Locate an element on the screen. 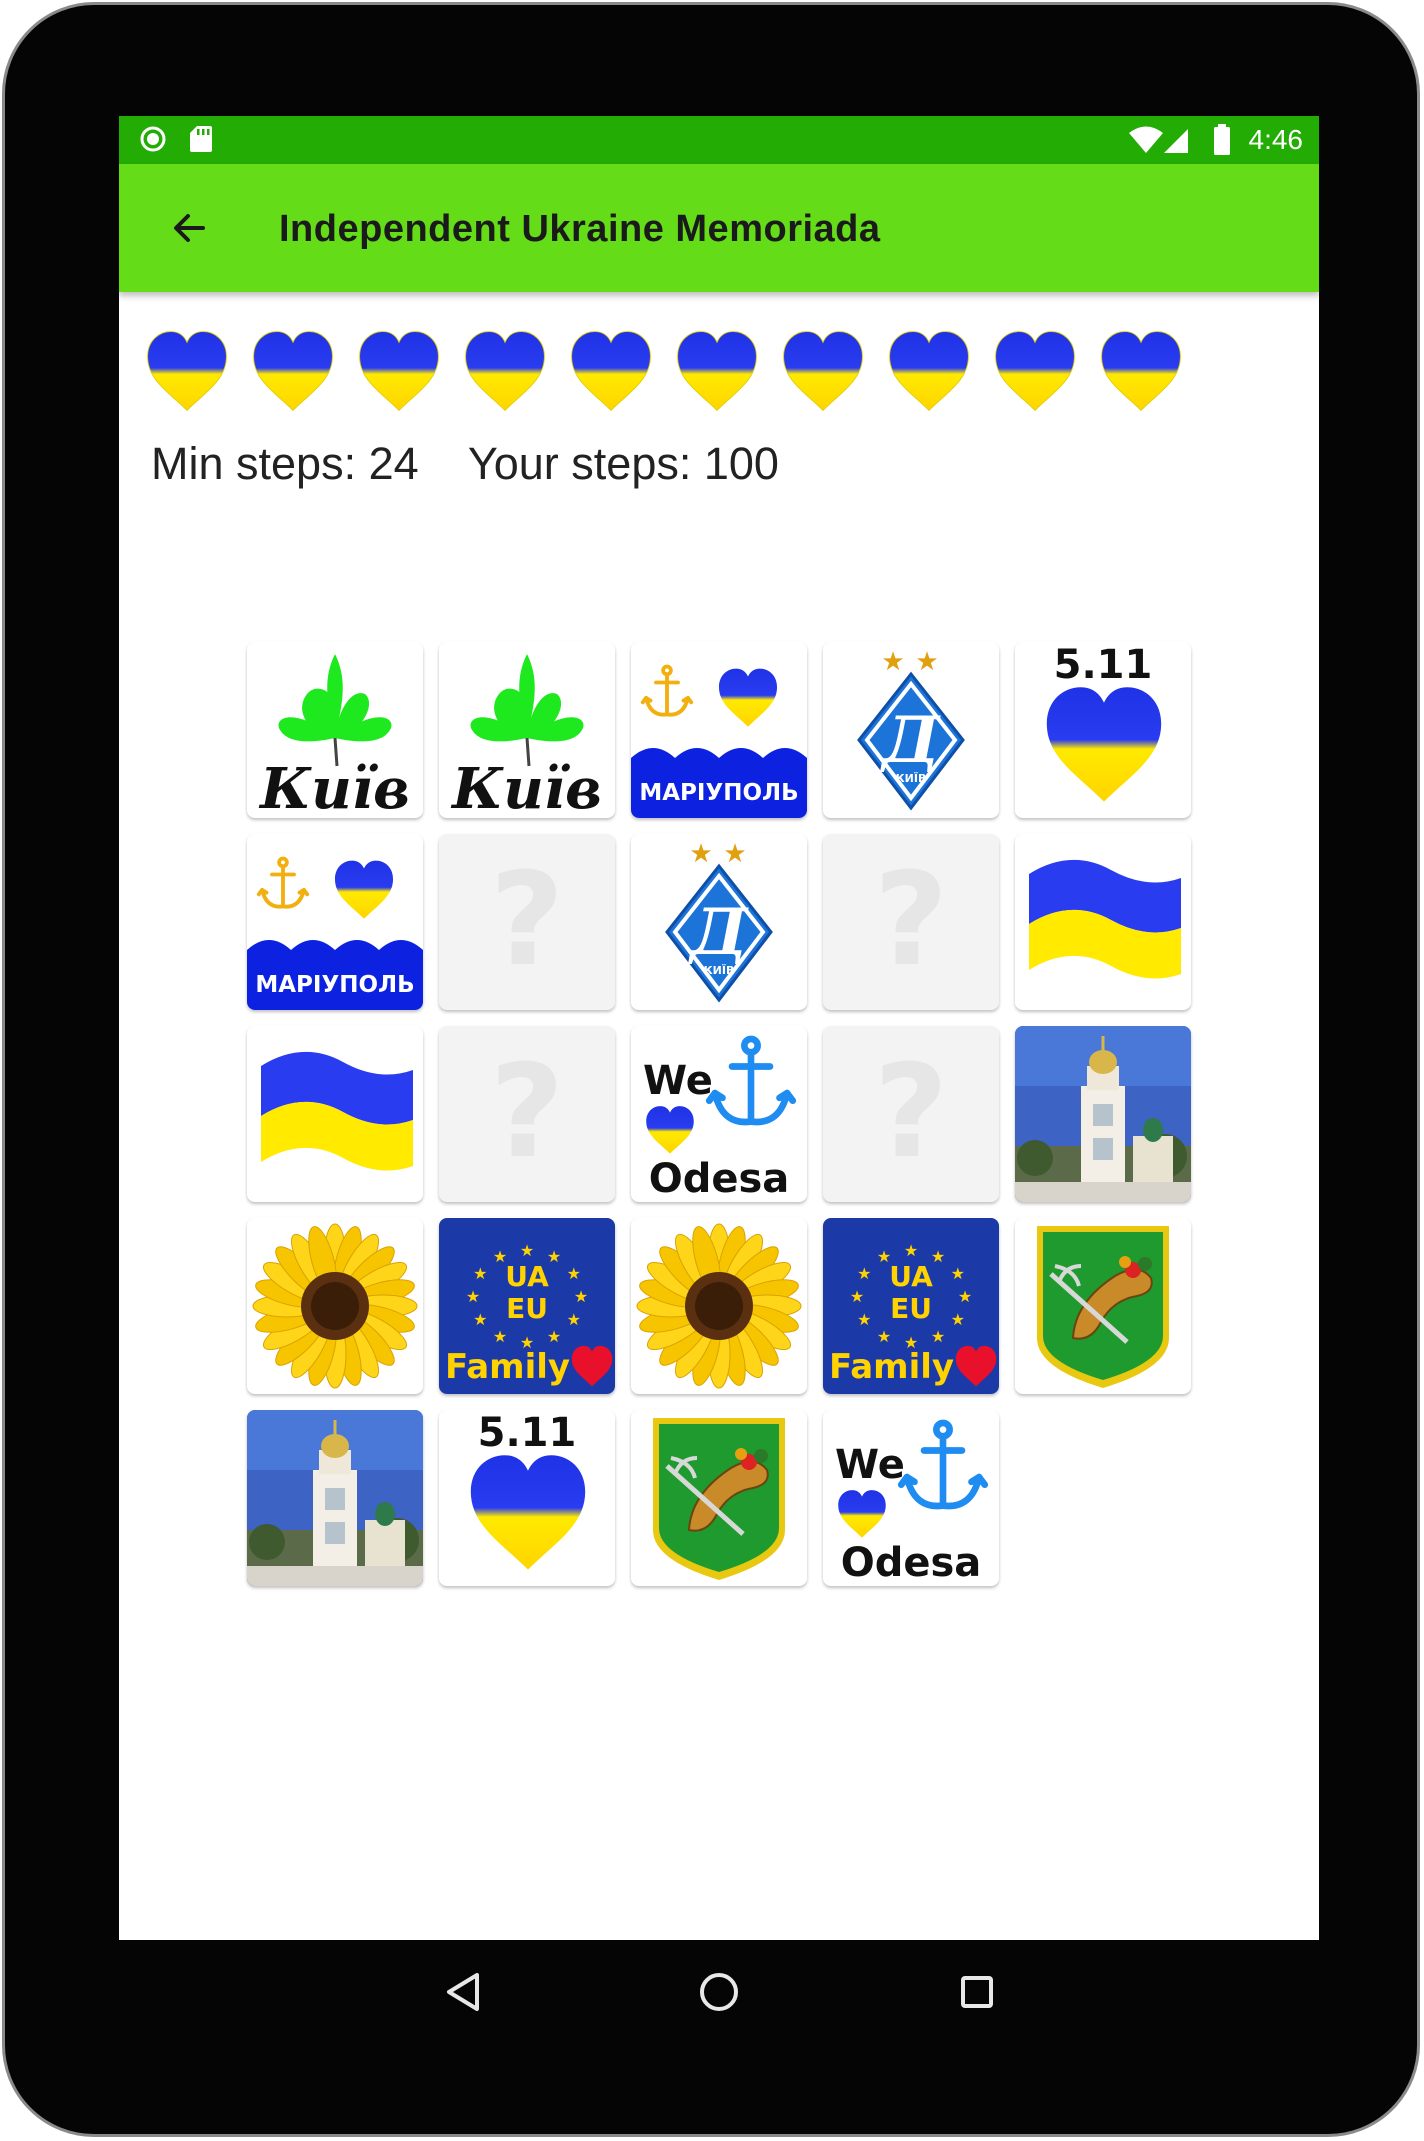 The image size is (1424, 2141). system-nav-bar is located at coordinates (719, 1991).